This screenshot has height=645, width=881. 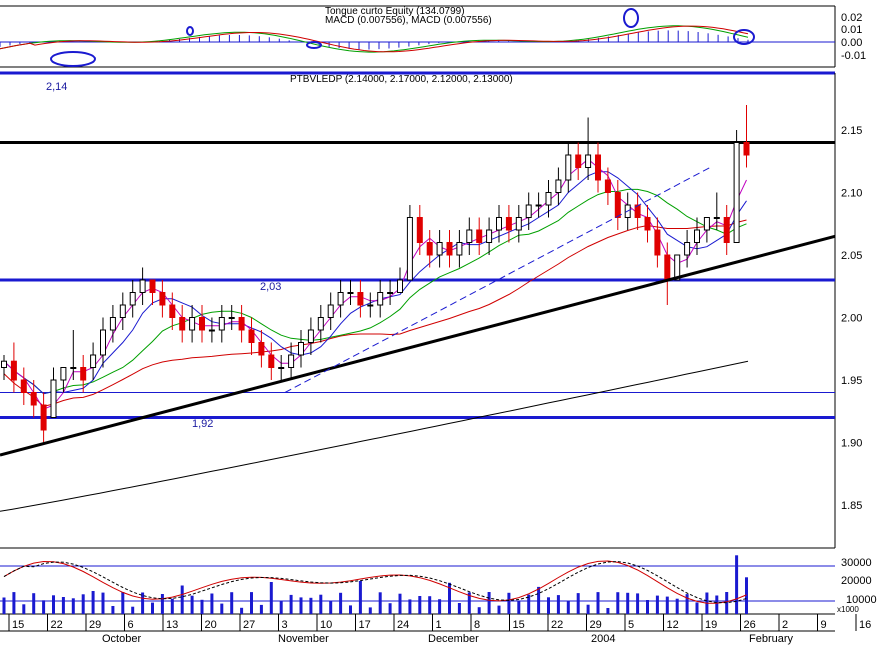 What do you see at coordinates (603, 639) in the screenshot?
I see `month-label: 2004` at bounding box center [603, 639].